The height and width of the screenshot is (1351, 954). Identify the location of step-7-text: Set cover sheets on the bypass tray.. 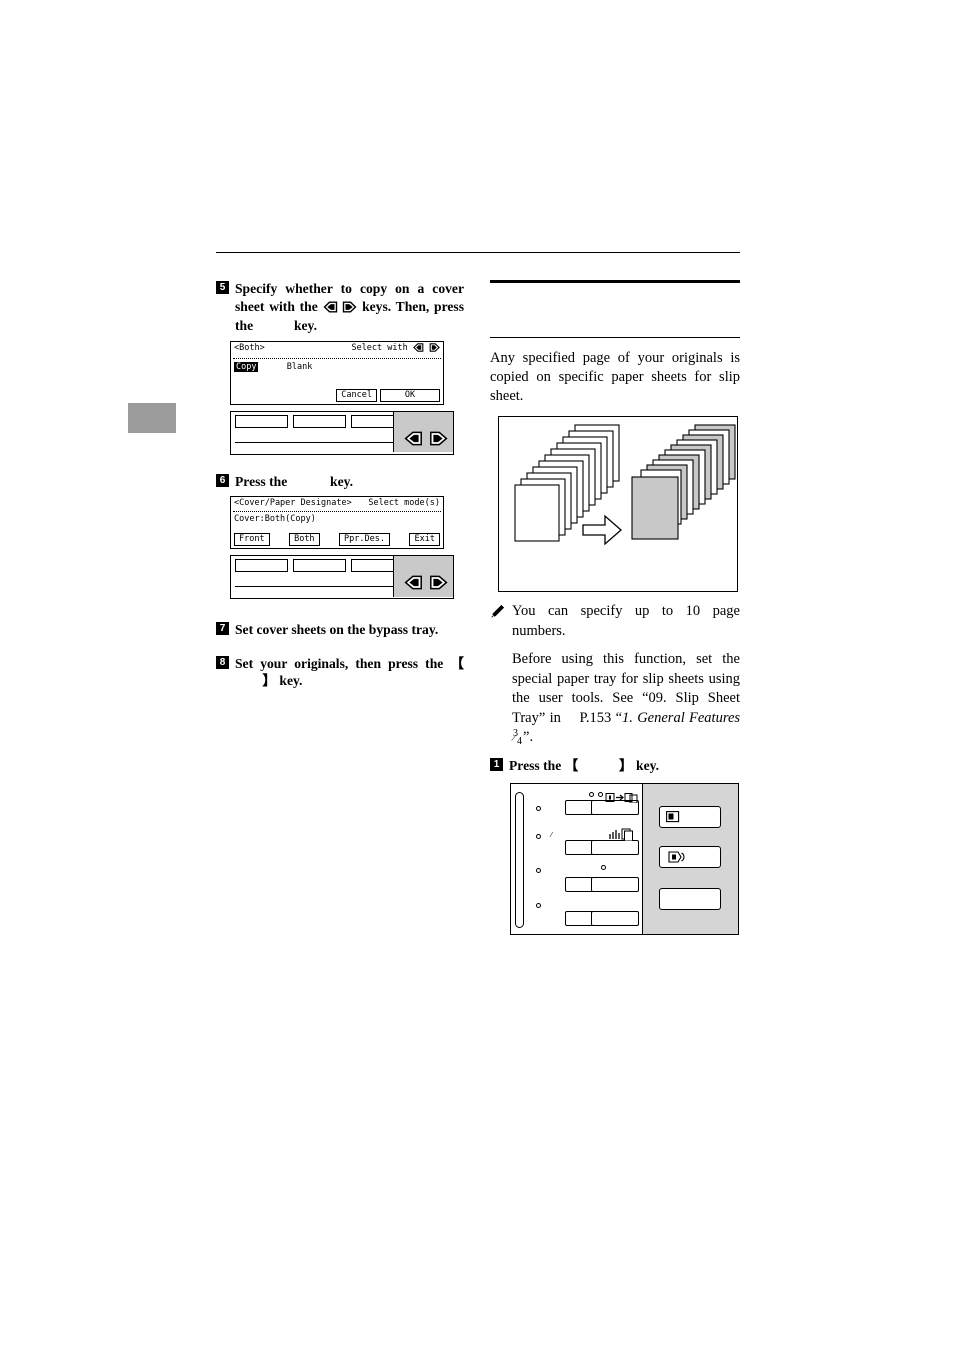
(337, 629).